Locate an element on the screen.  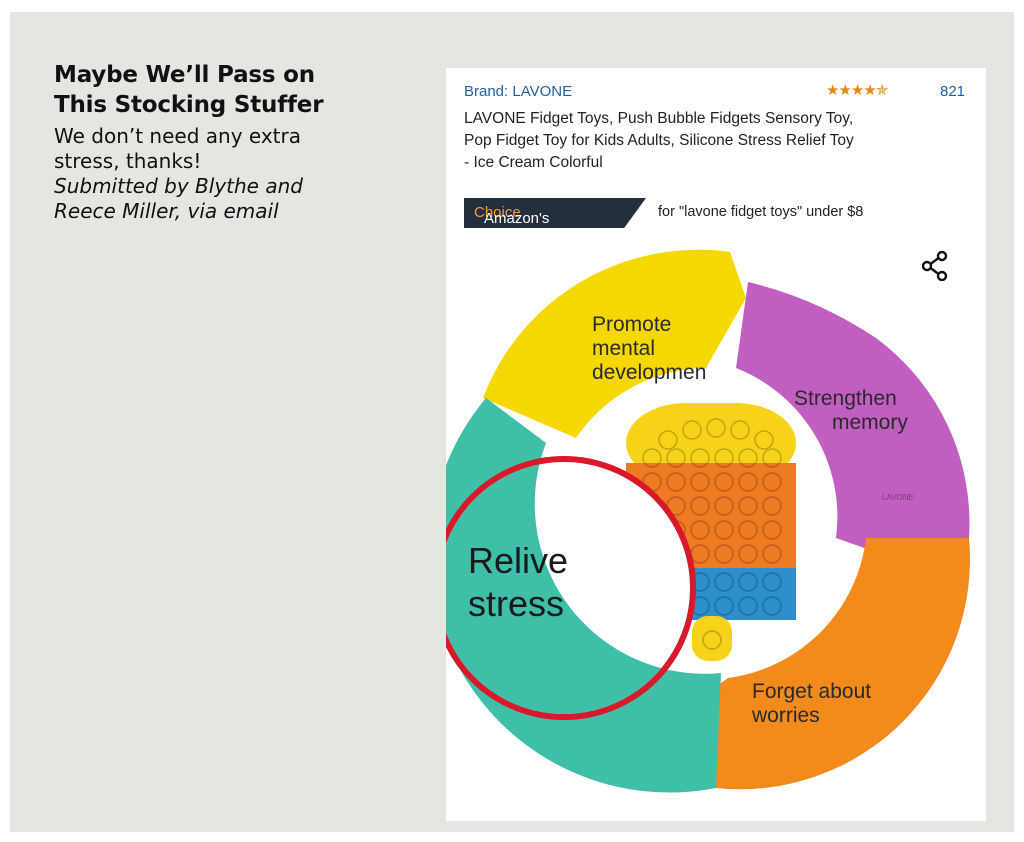
segment-top-line-3: developmen is located at coordinates (649, 372).